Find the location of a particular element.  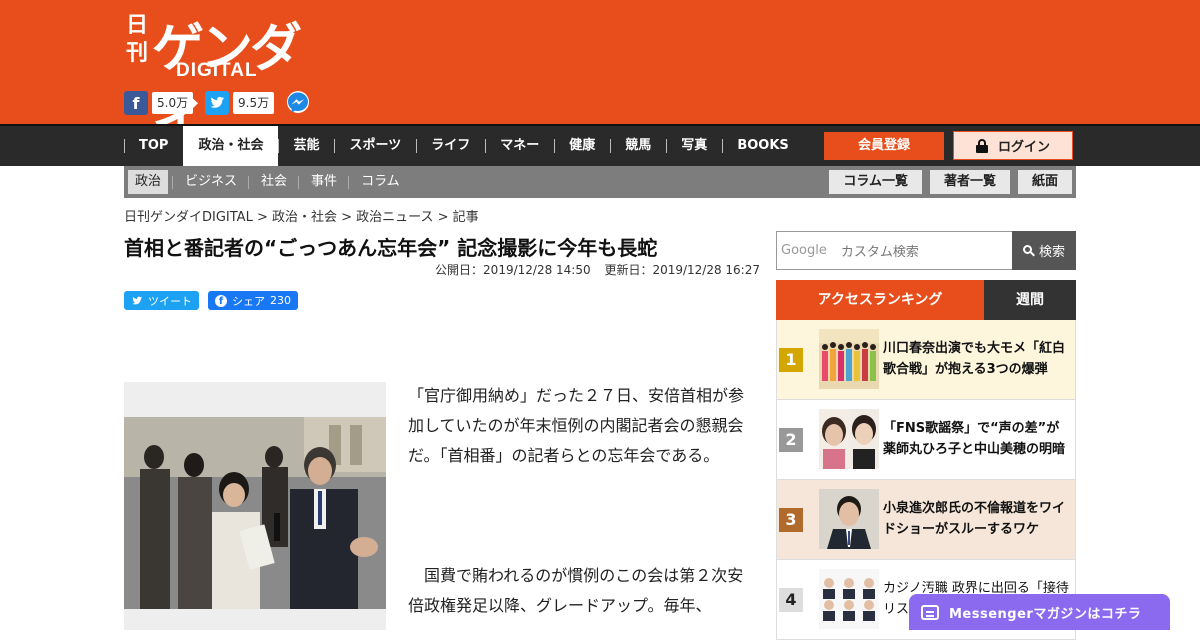

tab-access-ranking: アクセスランキング is located at coordinates (880, 300).